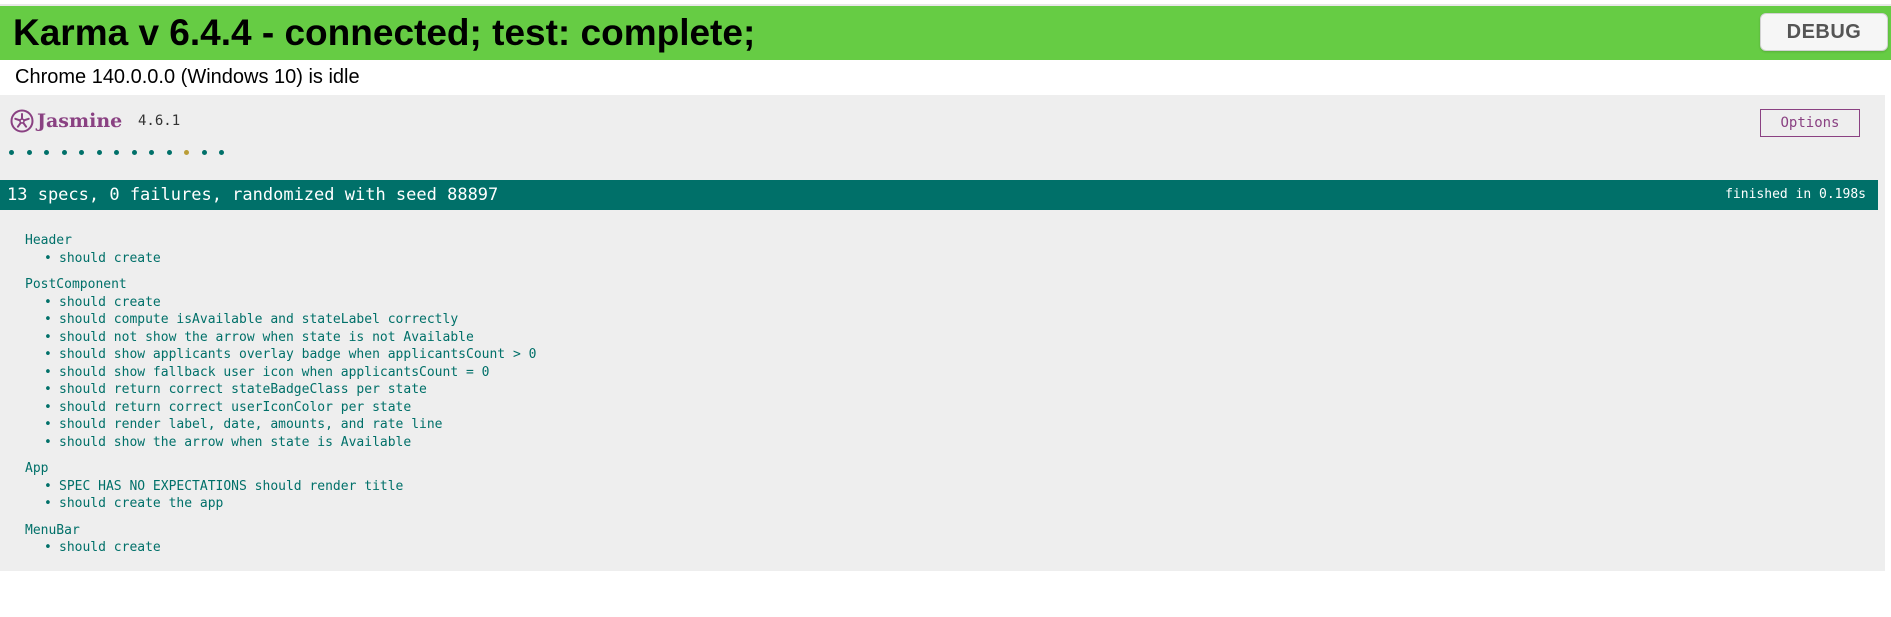  I want to click on suite: Header • should create, so click(925, 249).